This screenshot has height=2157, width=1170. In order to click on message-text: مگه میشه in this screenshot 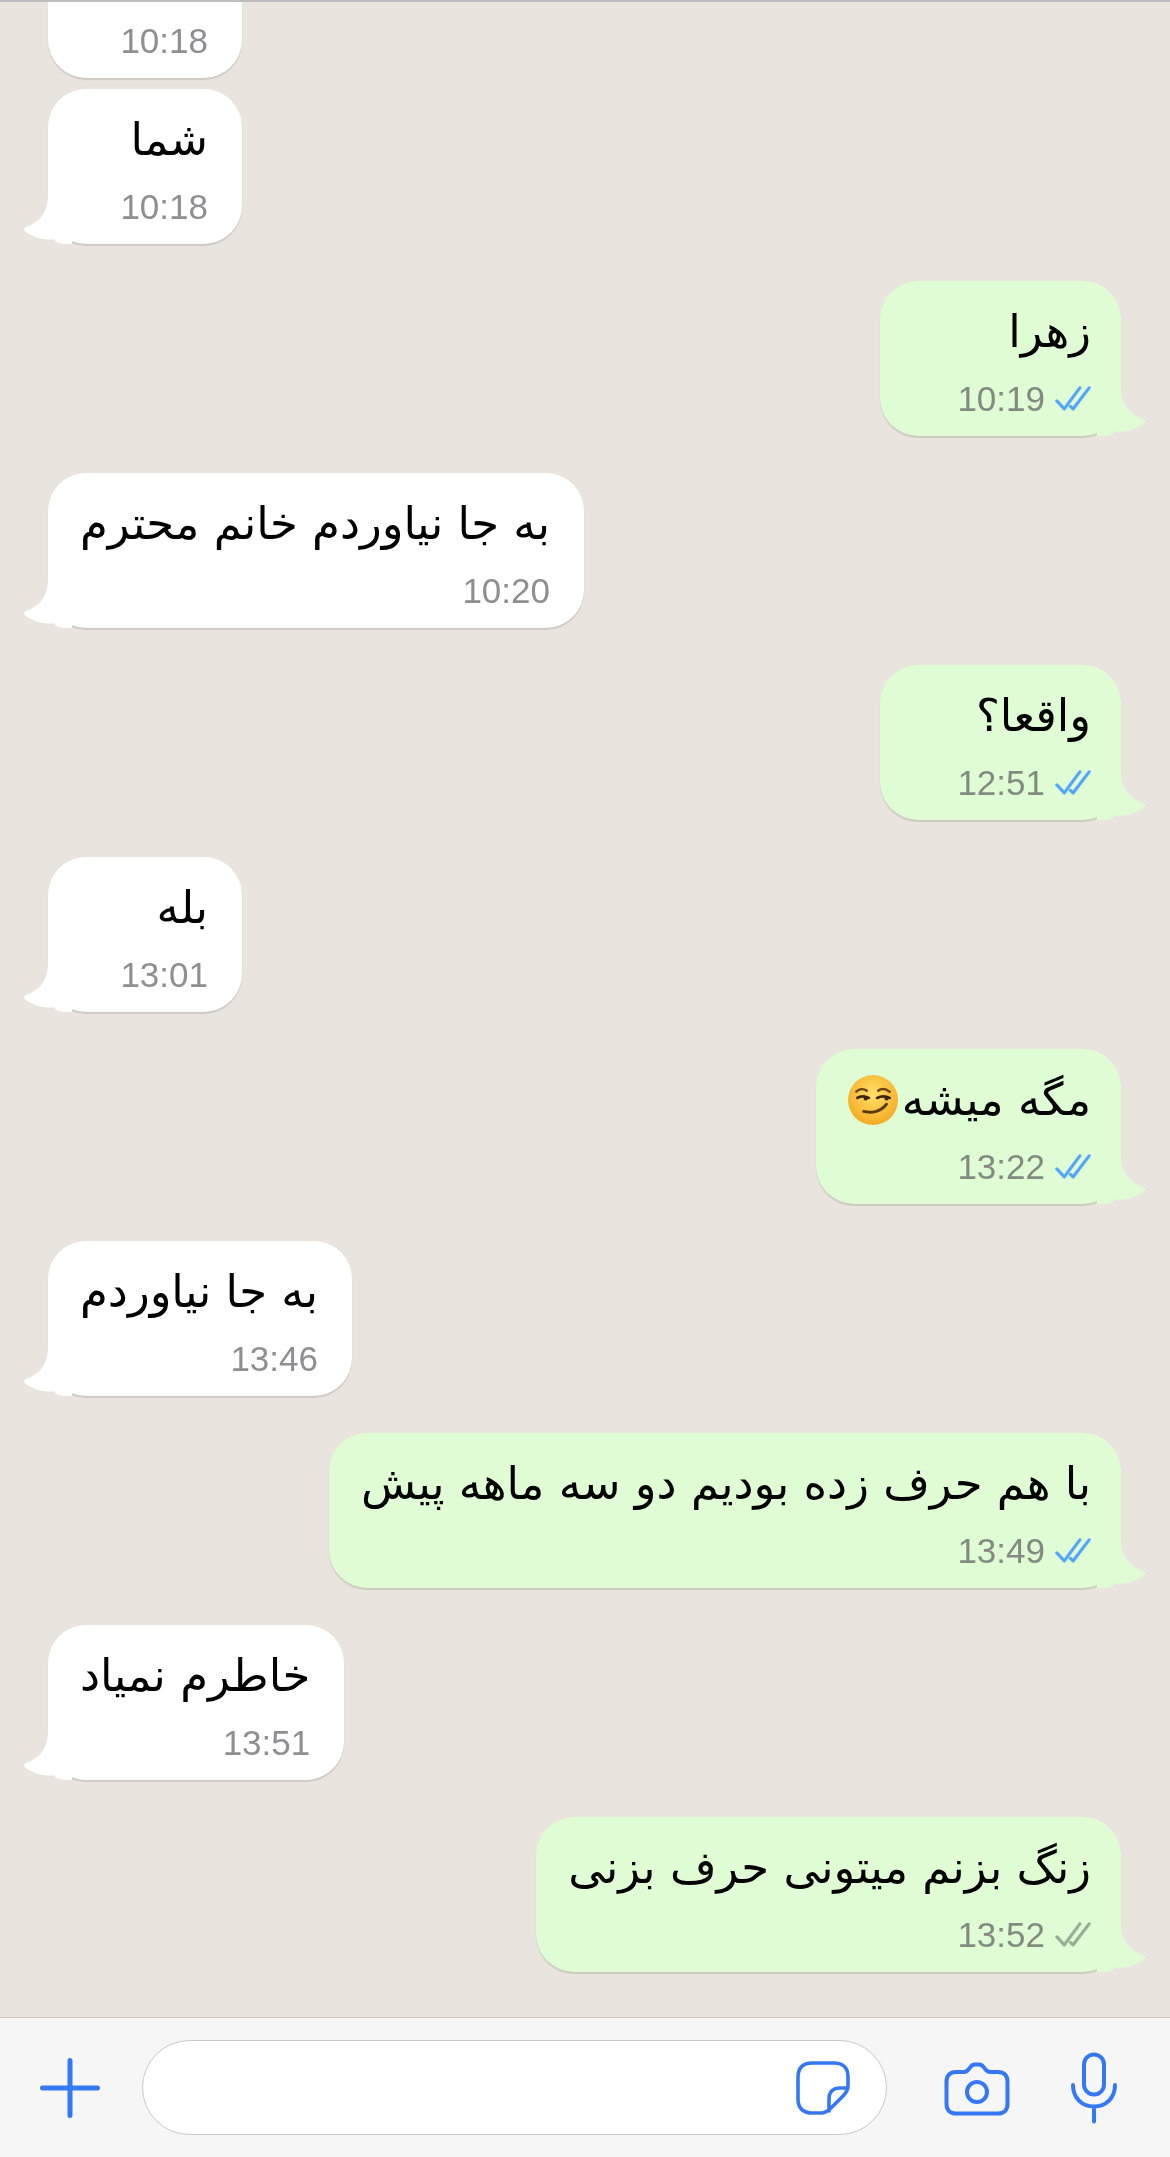, I will do `click(996, 1100)`.